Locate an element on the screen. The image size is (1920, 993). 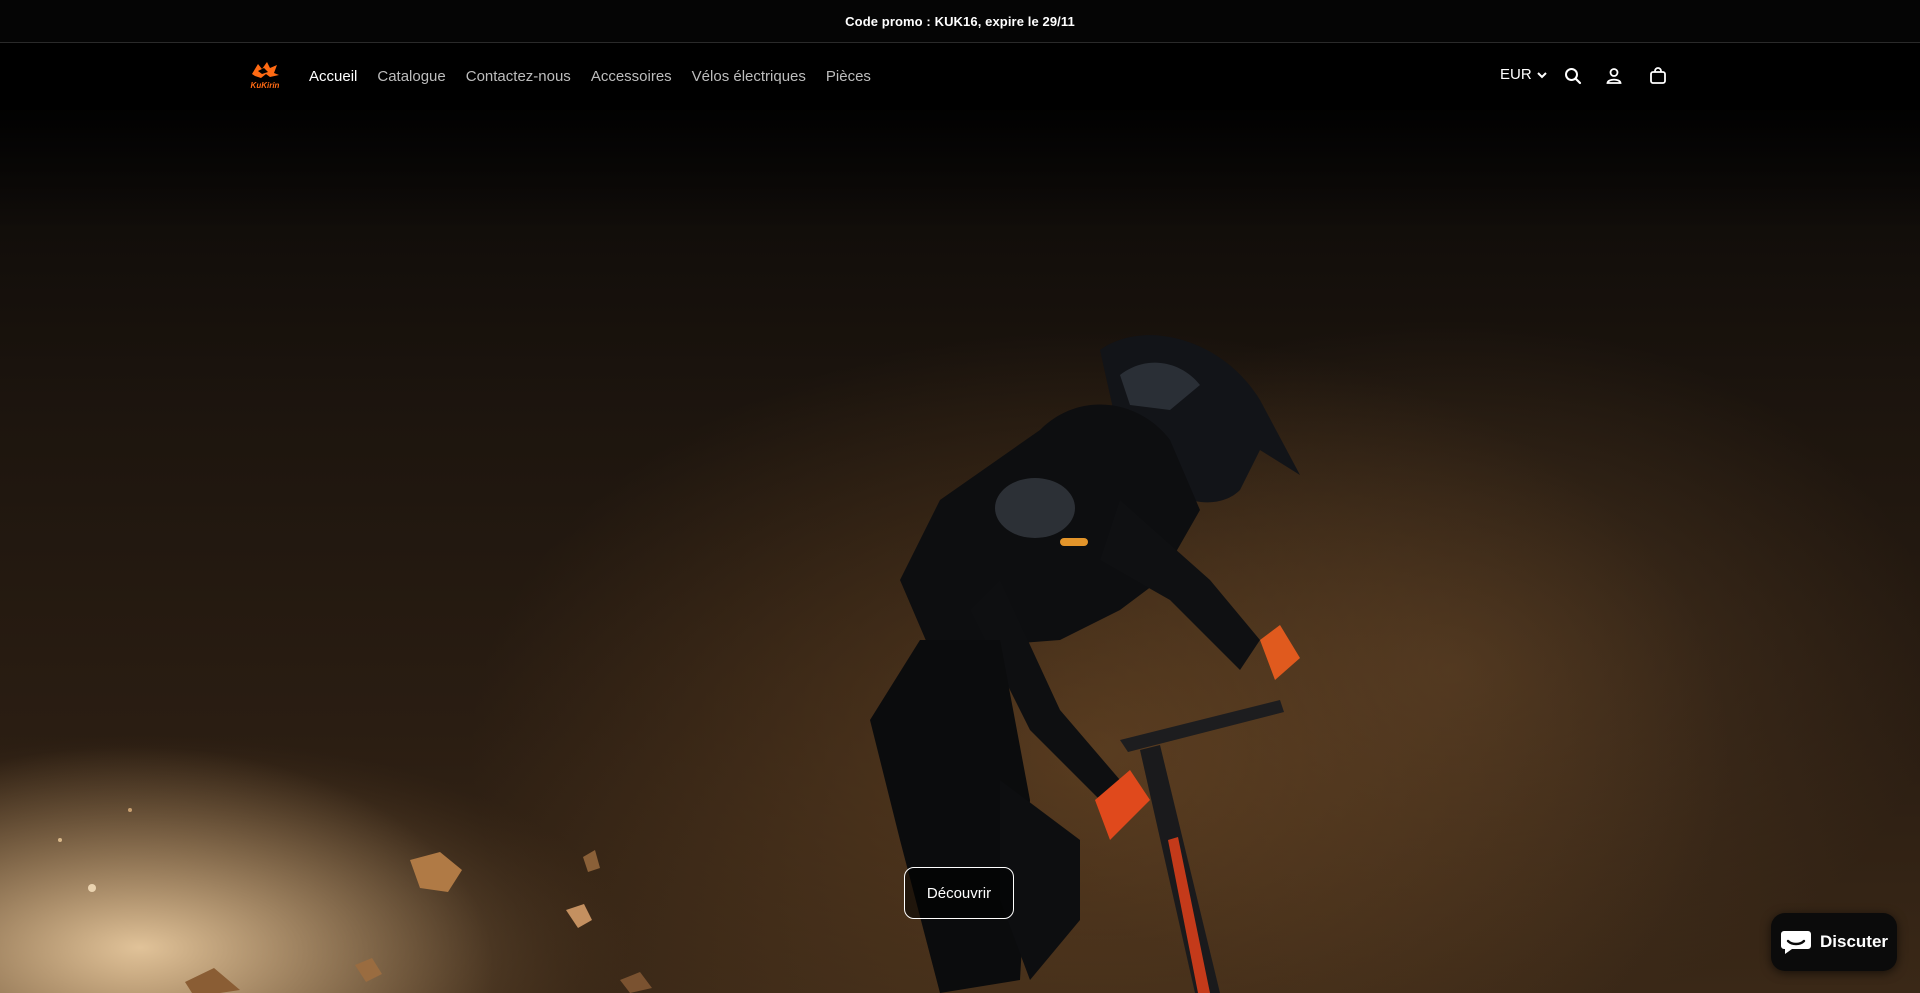
nav-item-accueil: Accueil is located at coordinates (333, 76).